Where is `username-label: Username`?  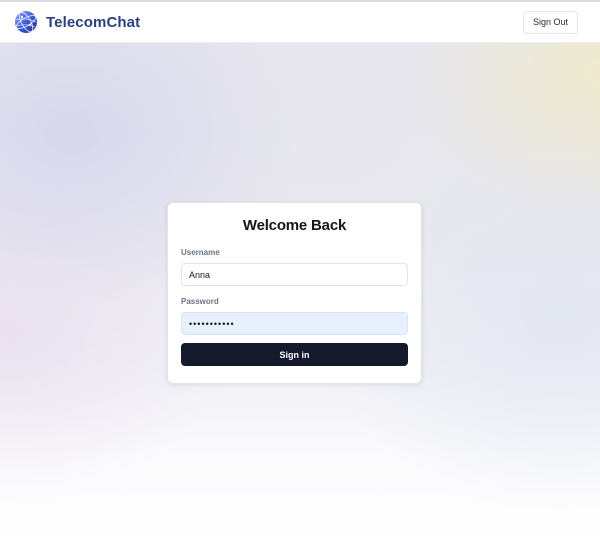
username-label: Username is located at coordinates (200, 252).